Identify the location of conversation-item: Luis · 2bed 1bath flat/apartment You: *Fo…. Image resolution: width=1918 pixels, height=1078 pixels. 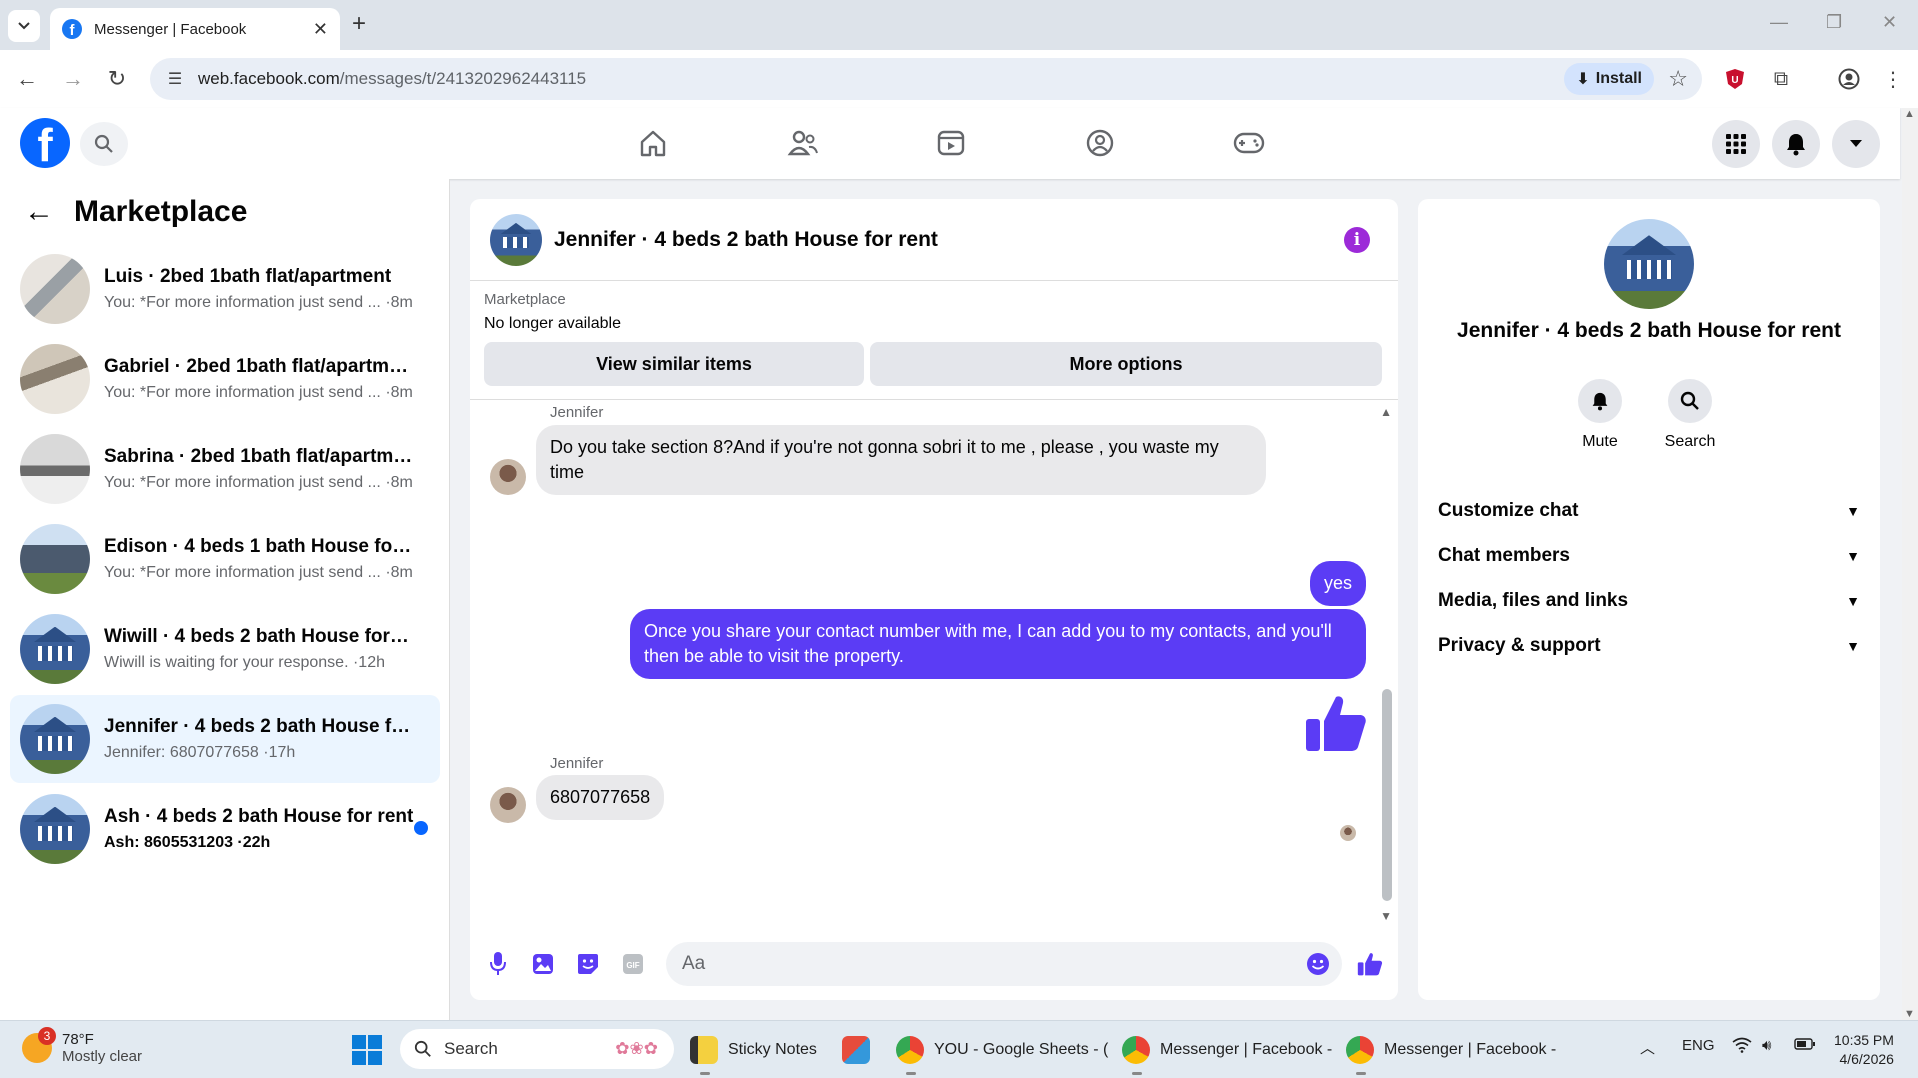
(225, 289).